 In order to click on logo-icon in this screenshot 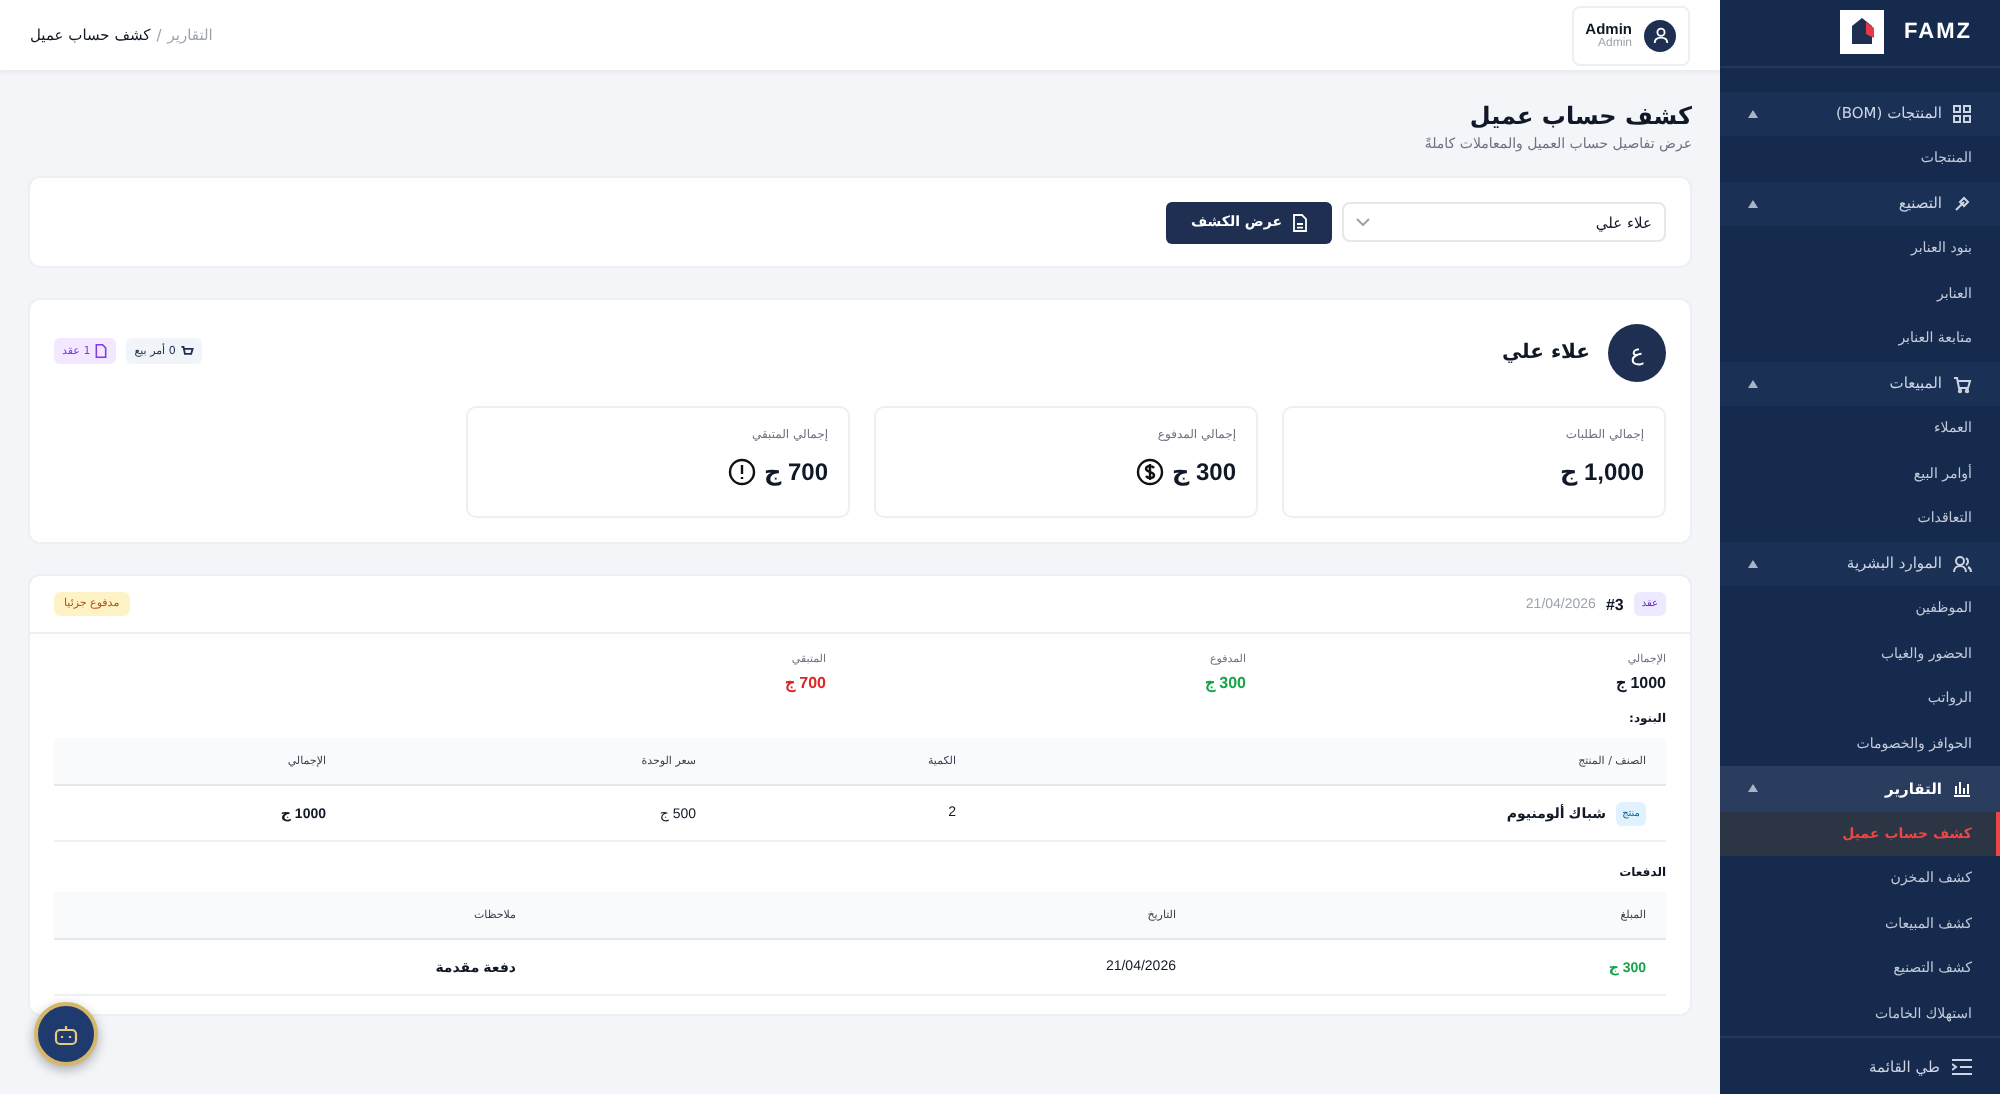, I will do `click(1862, 32)`.